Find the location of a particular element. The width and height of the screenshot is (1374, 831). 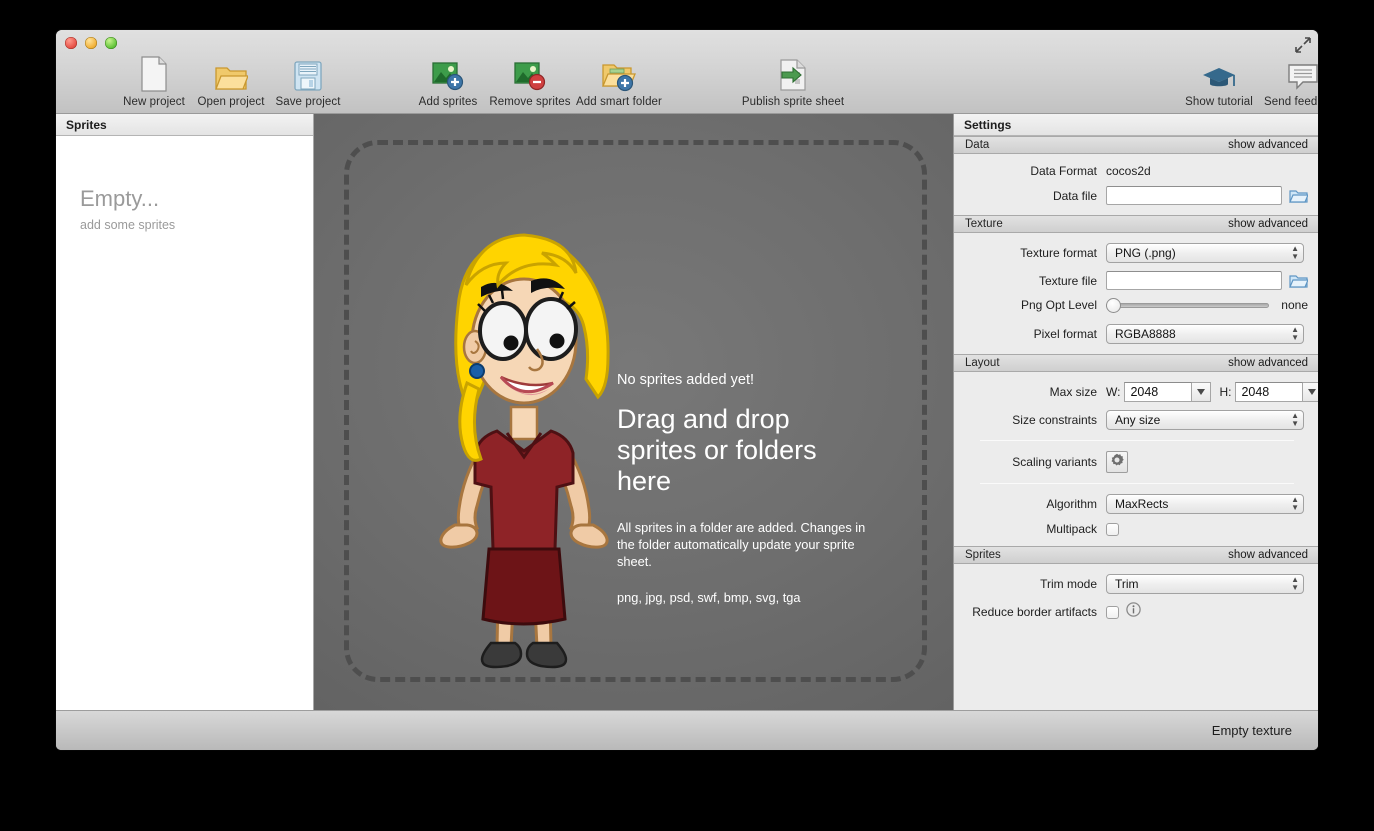

show-advanced-data: show advanced is located at coordinates (1268, 145).